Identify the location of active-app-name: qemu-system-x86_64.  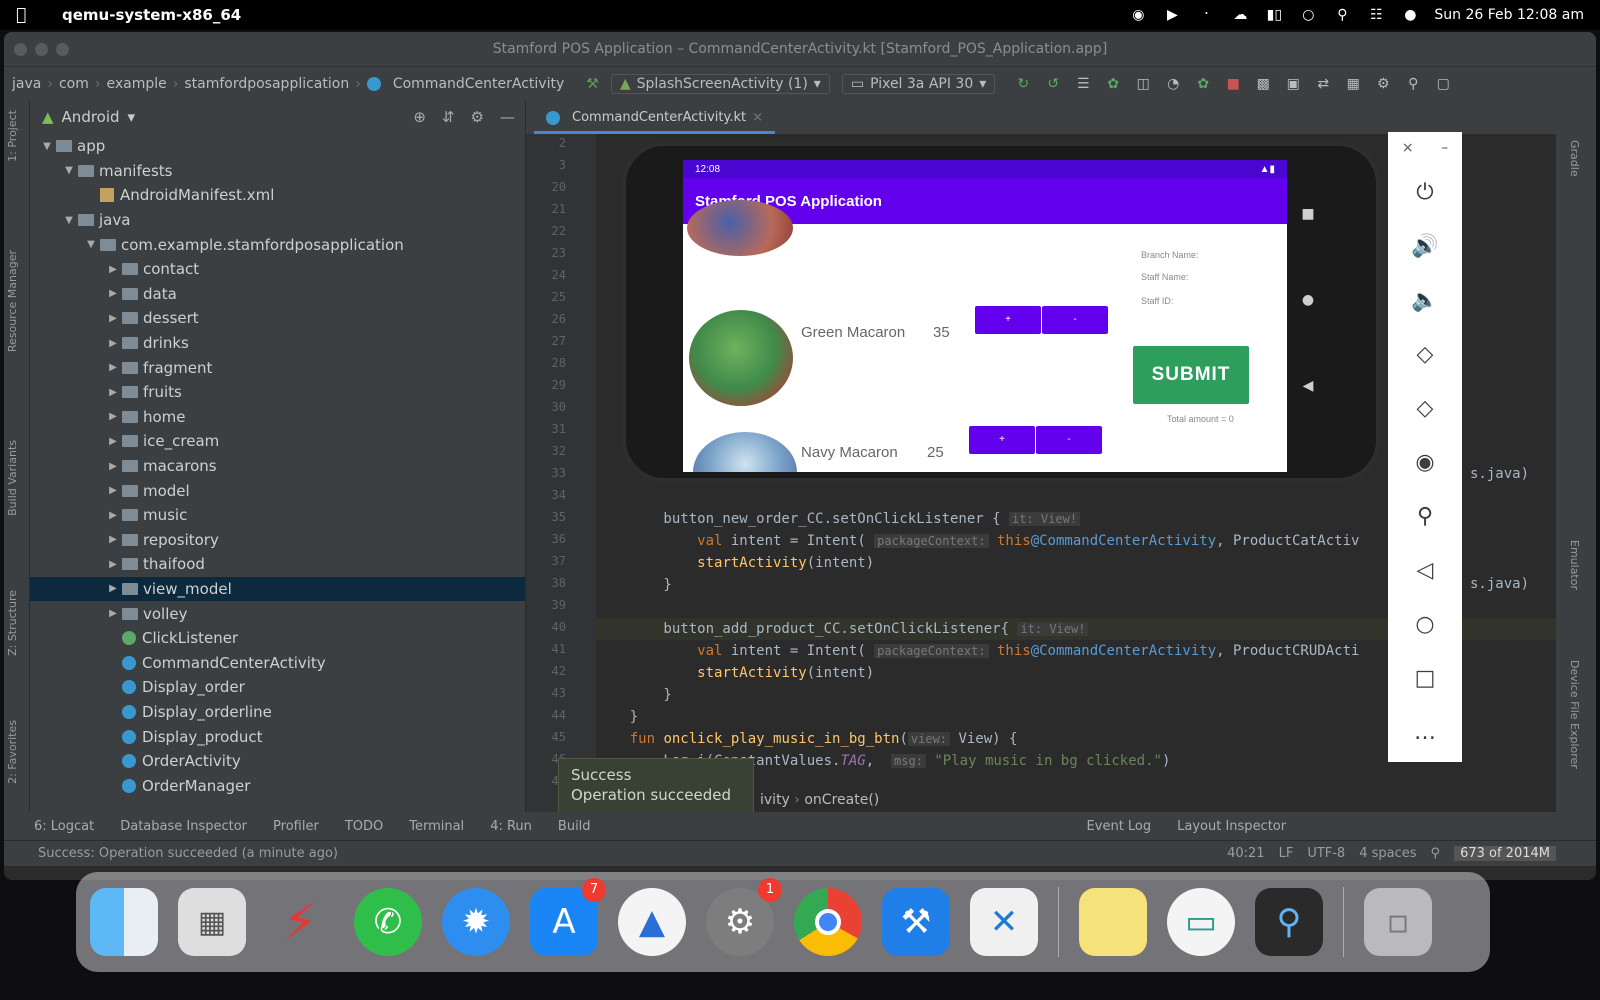
(151, 15).